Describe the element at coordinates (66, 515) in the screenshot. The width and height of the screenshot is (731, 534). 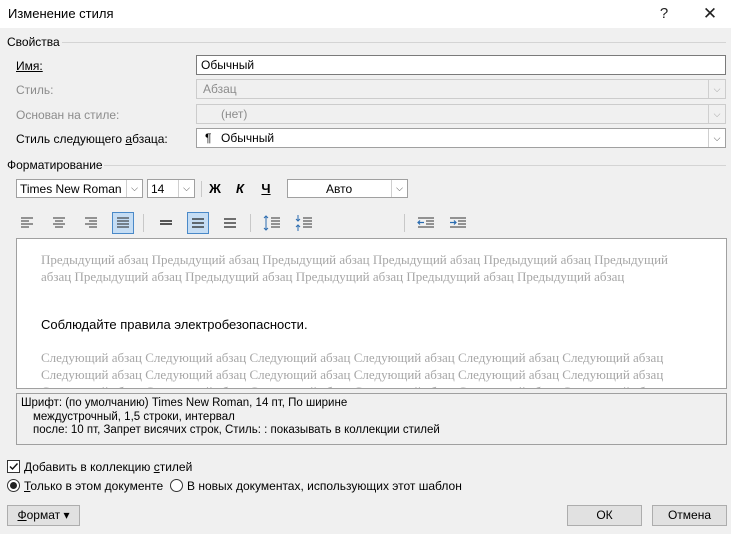
I see `dropdown-arrow-icon: ▾` at that location.